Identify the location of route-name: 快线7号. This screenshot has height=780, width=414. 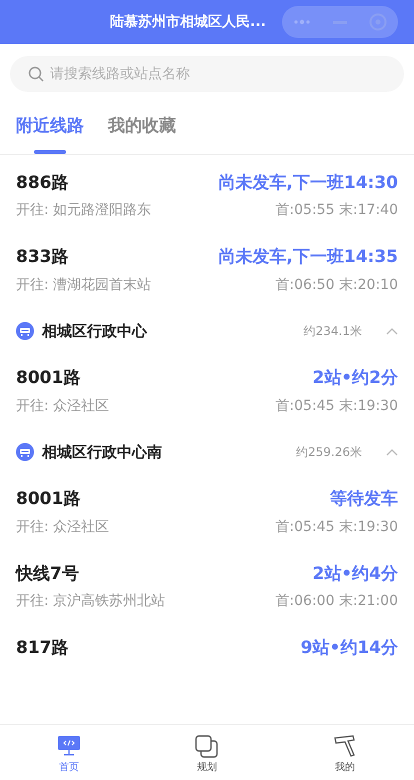
(47, 574).